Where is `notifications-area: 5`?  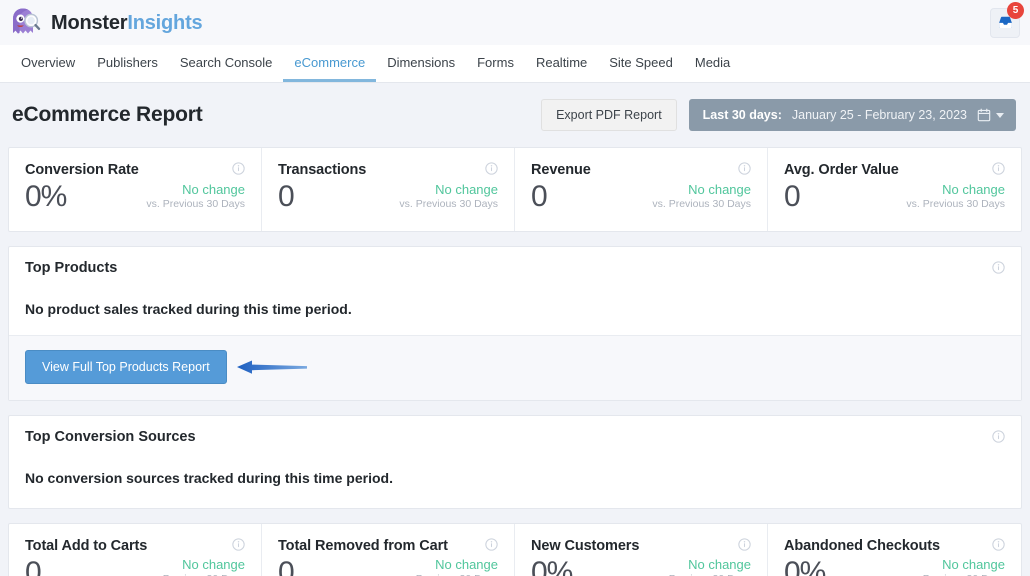 notifications-area: 5 is located at coordinates (1007, 19).